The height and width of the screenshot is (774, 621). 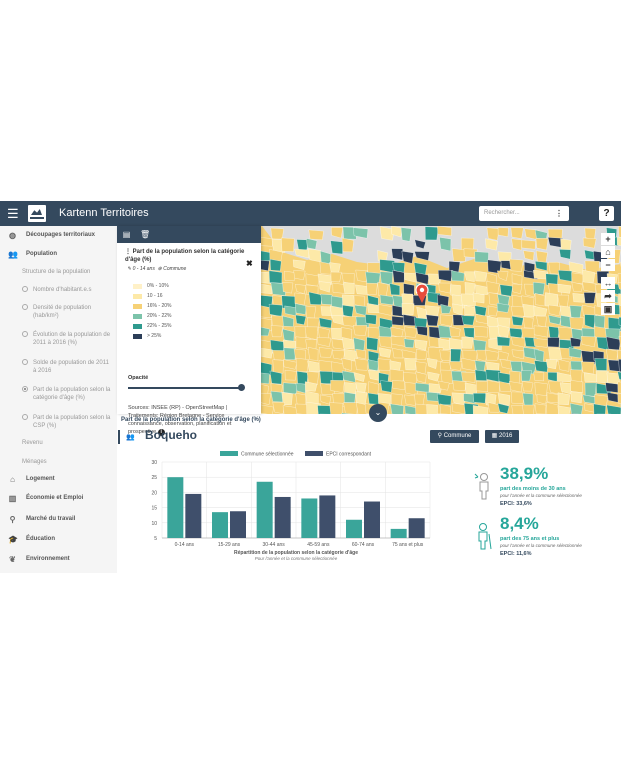 What do you see at coordinates (454, 436) in the screenshot?
I see `commune-selector-button: ⚲ Commune` at bounding box center [454, 436].